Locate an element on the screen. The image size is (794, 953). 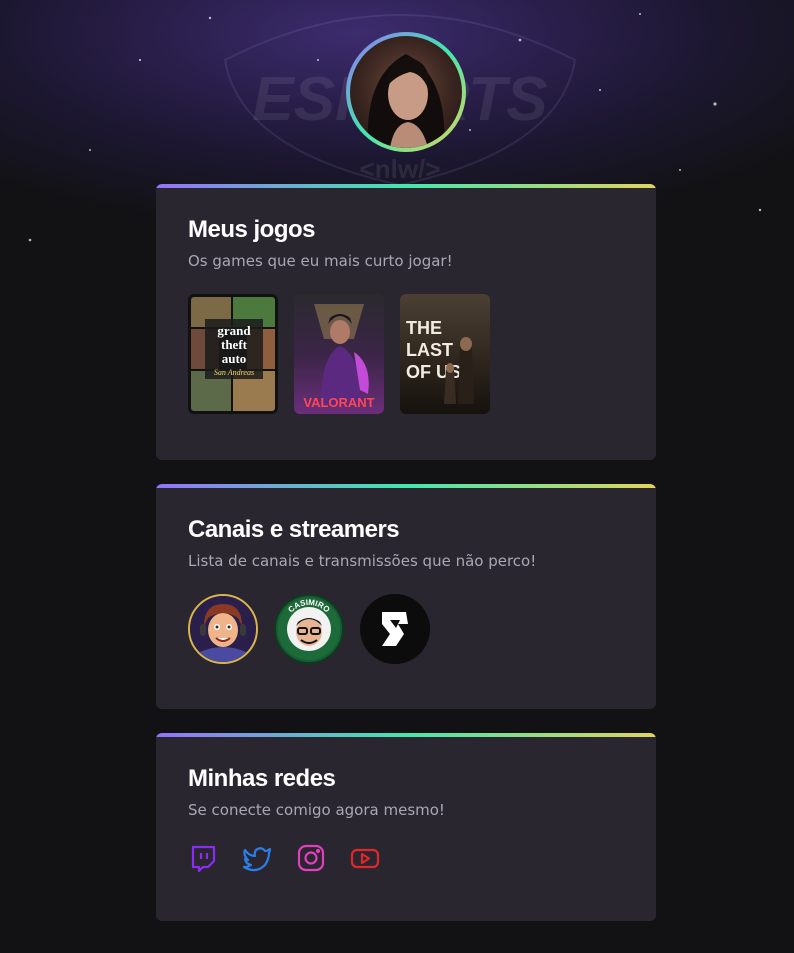
channel-avatar-casimiro: CASIMIRO is located at coordinates (309, 629).